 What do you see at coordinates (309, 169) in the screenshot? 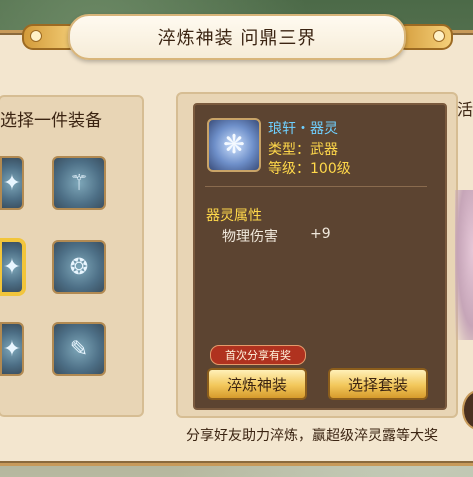
I see `equipment-level: 等级：100级` at bounding box center [309, 169].